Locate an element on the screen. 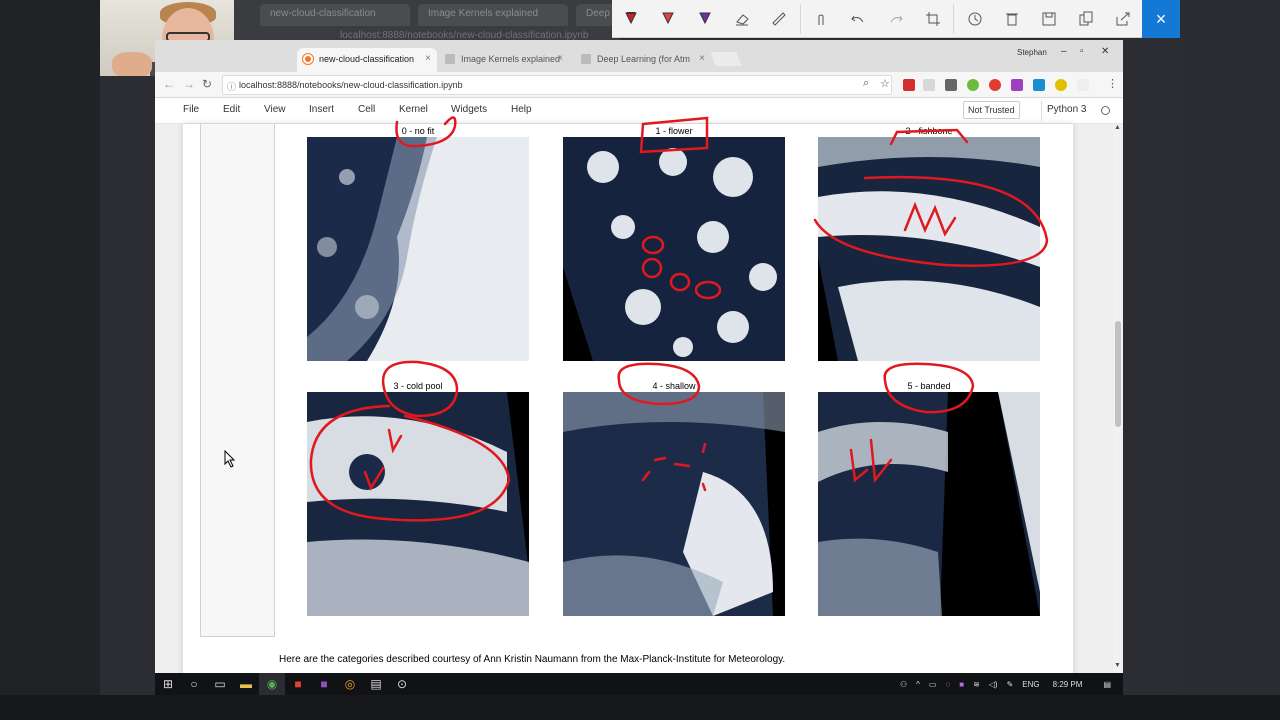 This screenshot has height=720, width=1280. history-icon is located at coordinates (974, 19).